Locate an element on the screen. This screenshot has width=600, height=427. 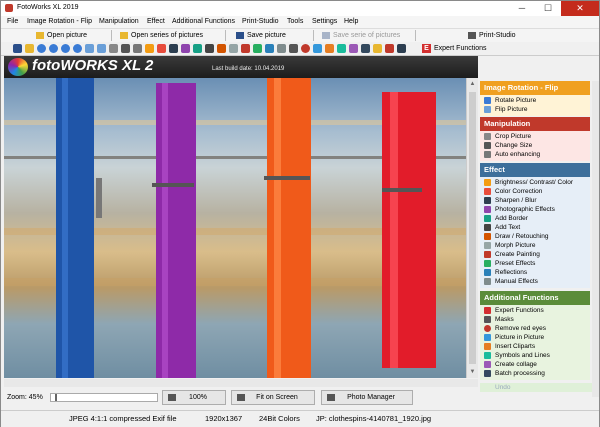
section-header: Additional Functions is located at coordinates (535, 298).